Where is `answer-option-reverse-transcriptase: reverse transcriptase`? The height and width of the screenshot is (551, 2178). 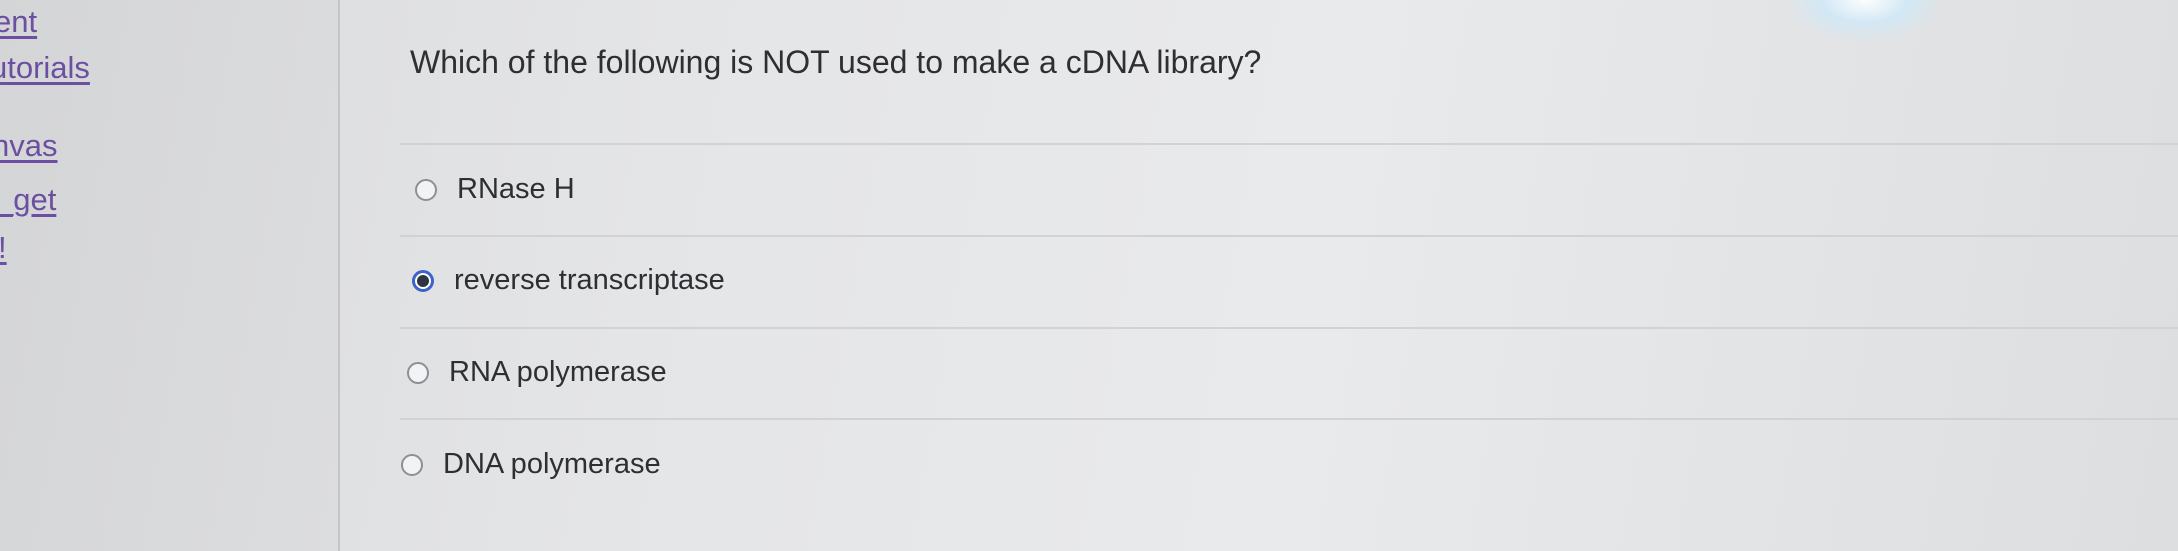
answer-option-reverse-transcriptase: reverse transcriptase is located at coordinates (568, 280).